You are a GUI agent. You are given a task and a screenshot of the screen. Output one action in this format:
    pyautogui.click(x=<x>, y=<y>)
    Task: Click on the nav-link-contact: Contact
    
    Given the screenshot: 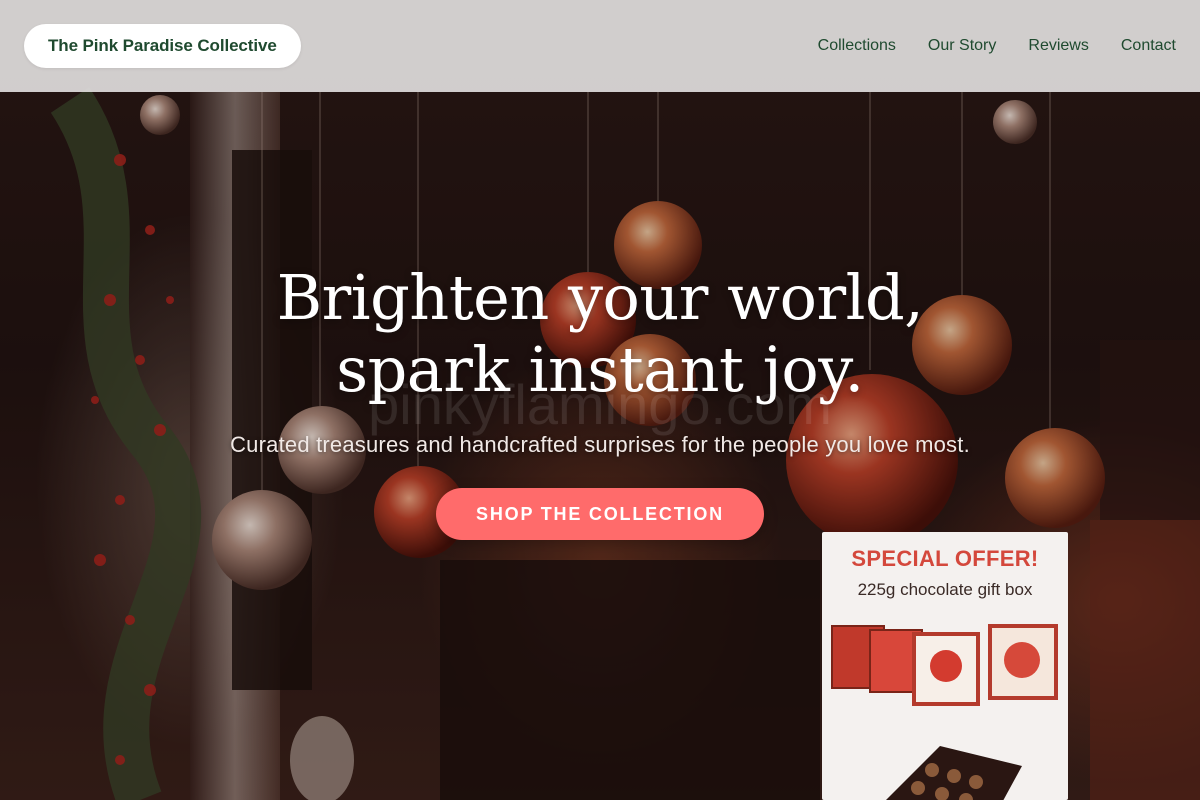 What is the action you would take?
    pyautogui.click(x=1148, y=46)
    